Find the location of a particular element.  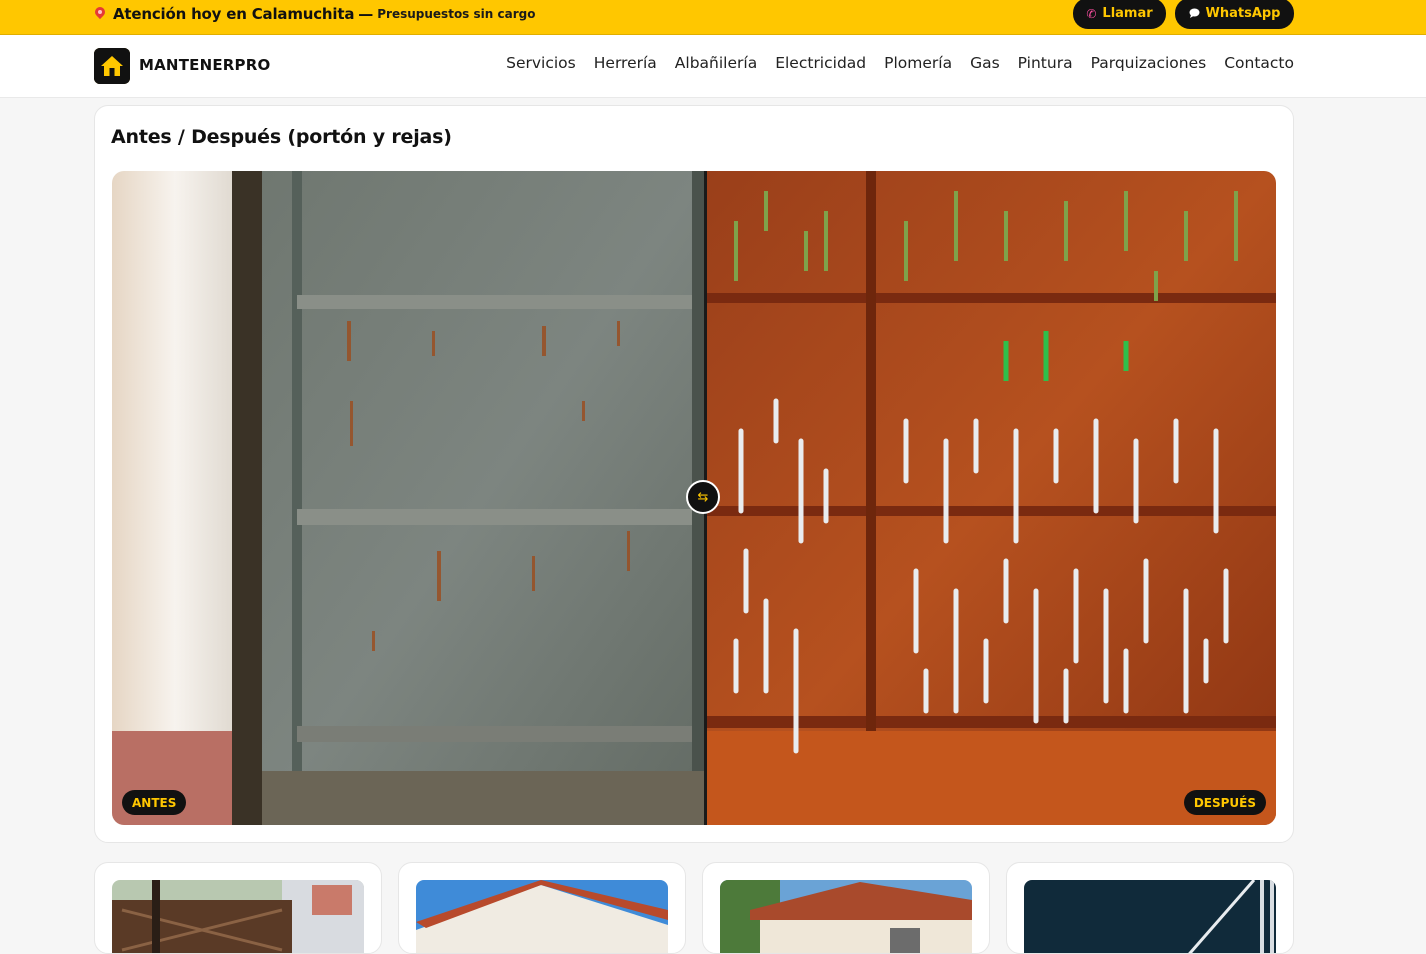

promo-subline: Presupuestos sin cargo is located at coordinates (456, 14).